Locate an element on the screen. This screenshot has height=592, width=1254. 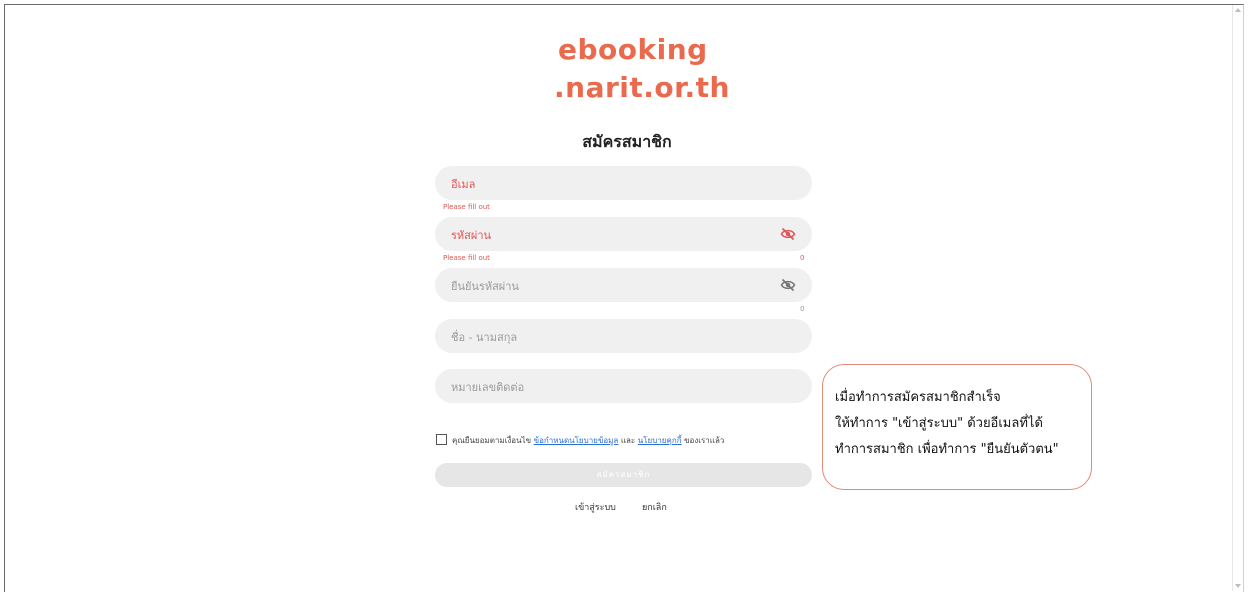
confirm-password-placeholder: ยืนยันรหัสผ่าน is located at coordinates (485, 286).